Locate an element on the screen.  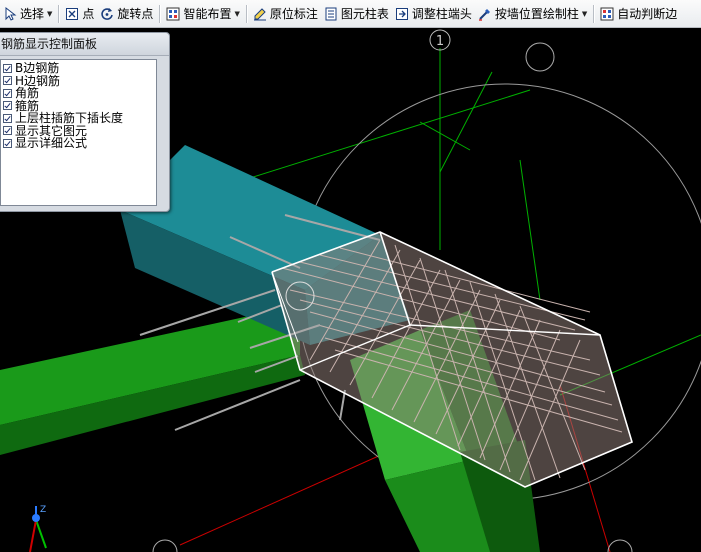
origin-annotation-button: 原位标注 is located at coordinates (285, 14).